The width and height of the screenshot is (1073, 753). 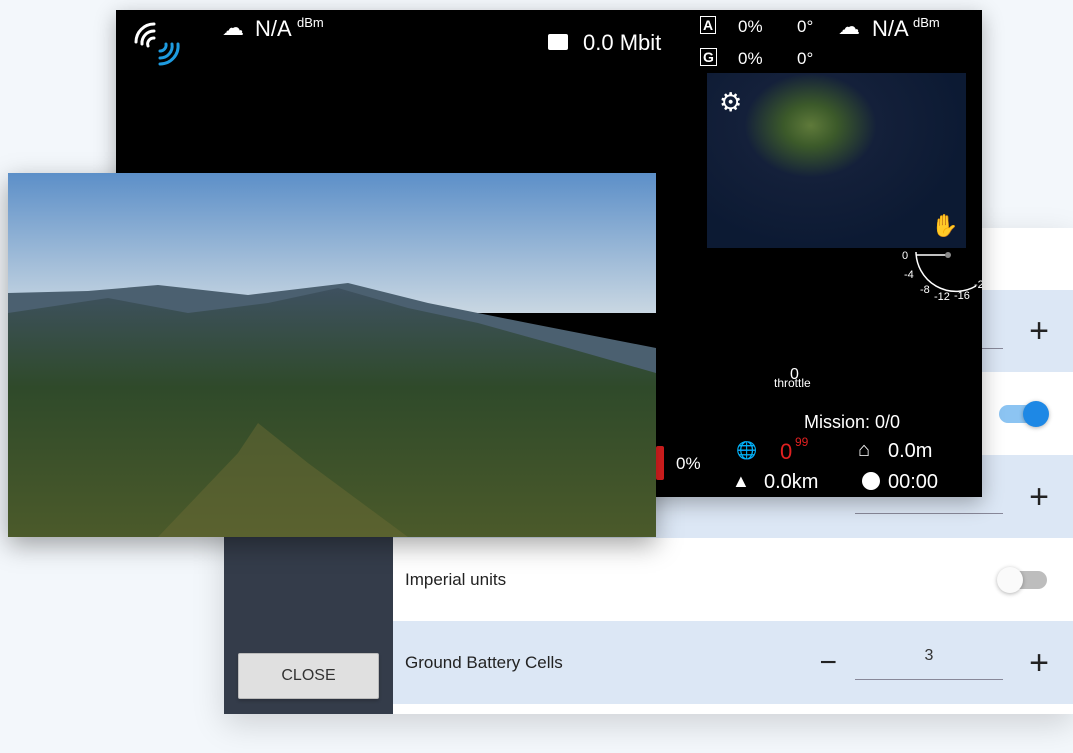 What do you see at coordinates (926, 22) in the screenshot?
I see `tx-unit: dBm` at bounding box center [926, 22].